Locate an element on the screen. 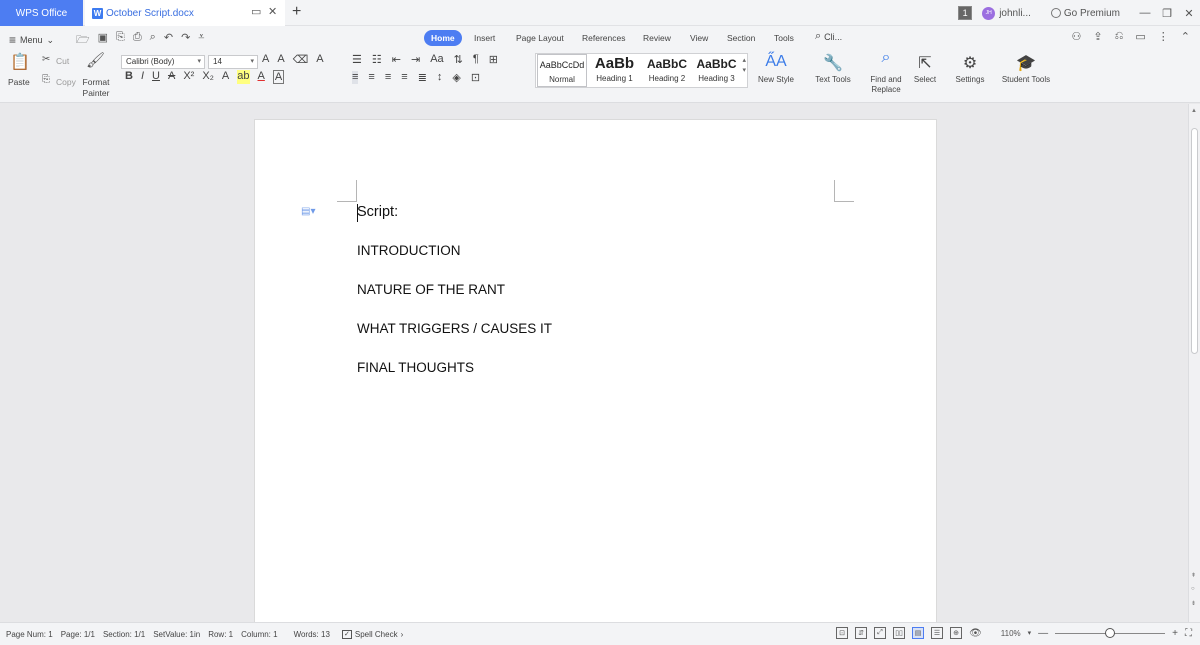  doc-paragraph-nature: NATURE OF THE RANT is located at coordinates (431, 289).